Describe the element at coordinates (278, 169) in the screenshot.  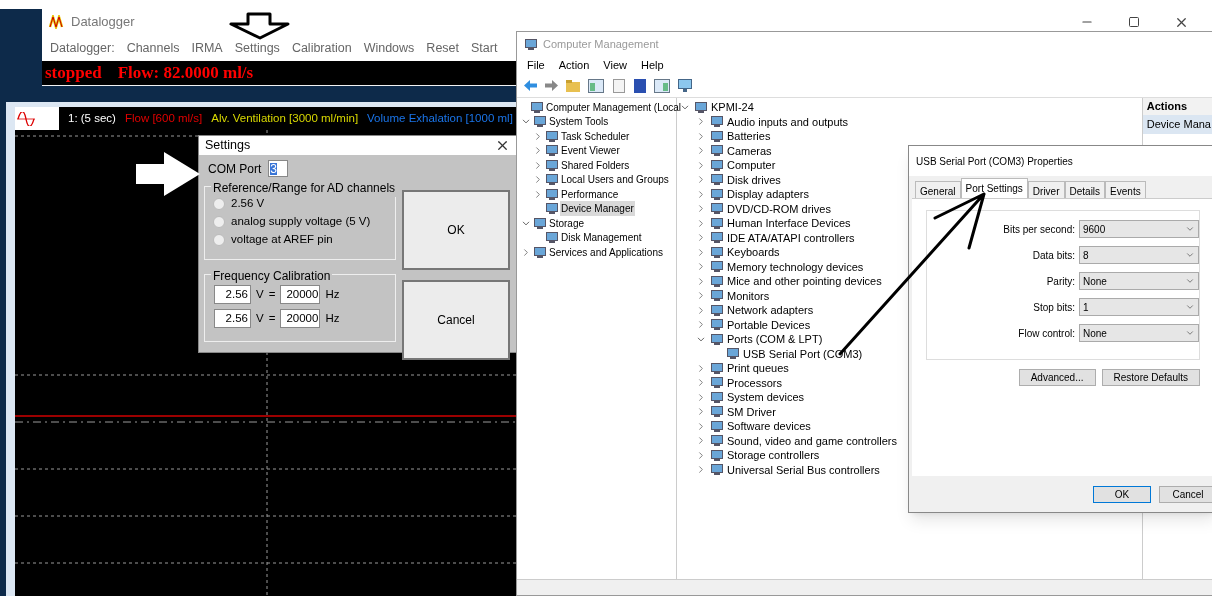
I see `com-port-field: 3` at that location.